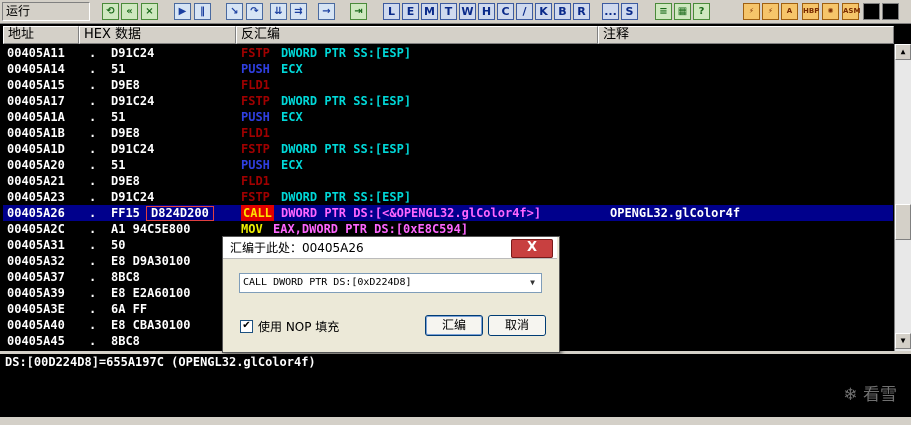 This screenshot has width=911, height=425. Describe the element at coordinates (234, 11) in the screenshot. I see `step-into-icon: ↘` at that location.